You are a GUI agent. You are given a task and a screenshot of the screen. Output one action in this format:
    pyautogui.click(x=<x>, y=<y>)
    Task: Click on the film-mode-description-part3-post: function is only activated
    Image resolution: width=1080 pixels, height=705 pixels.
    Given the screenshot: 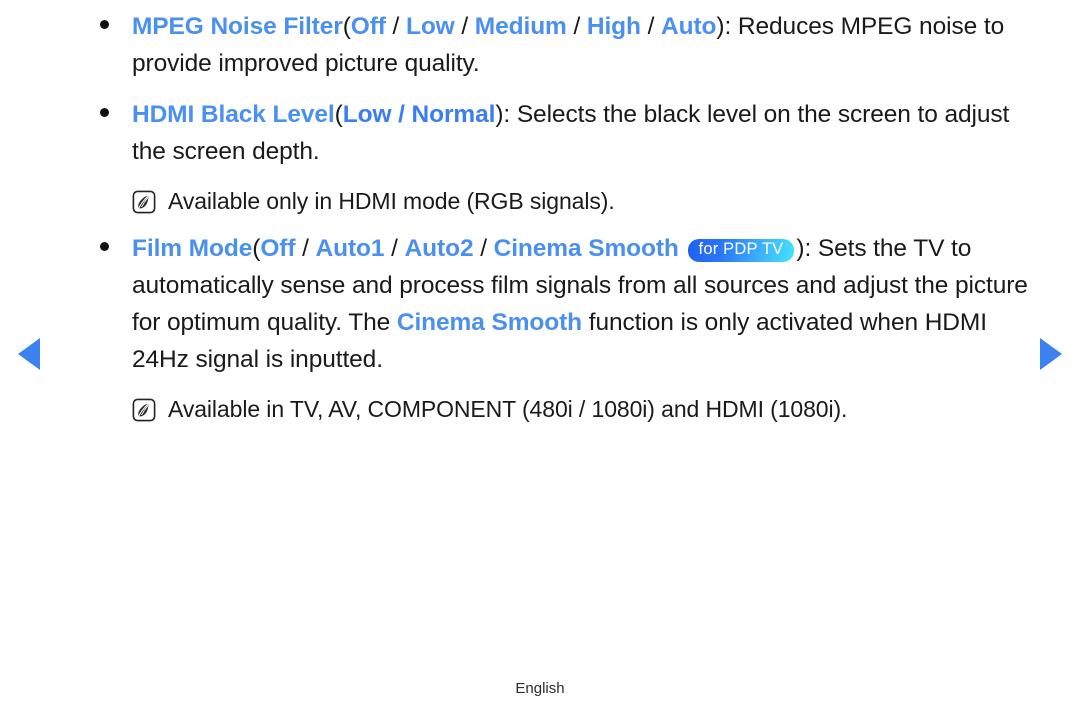 What is the action you would take?
    pyautogui.click(x=718, y=322)
    